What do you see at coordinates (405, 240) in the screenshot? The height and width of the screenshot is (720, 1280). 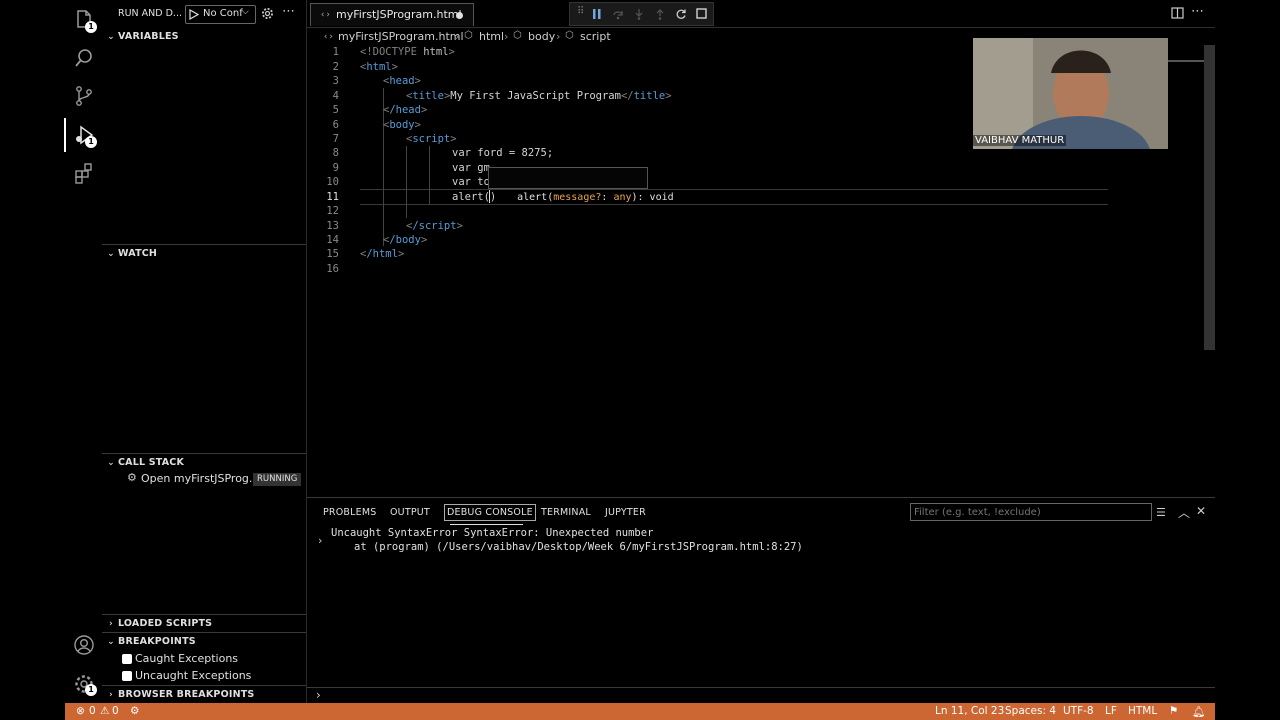 I see `code-line: </body>` at bounding box center [405, 240].